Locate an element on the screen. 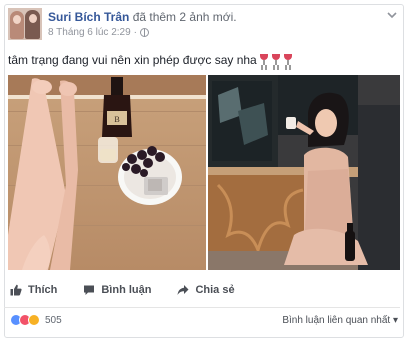 This screenshot has width=408, height=338. post-meta: 8 Tháng 6 lúc 2:29 · is located at coordinates (98, 32).